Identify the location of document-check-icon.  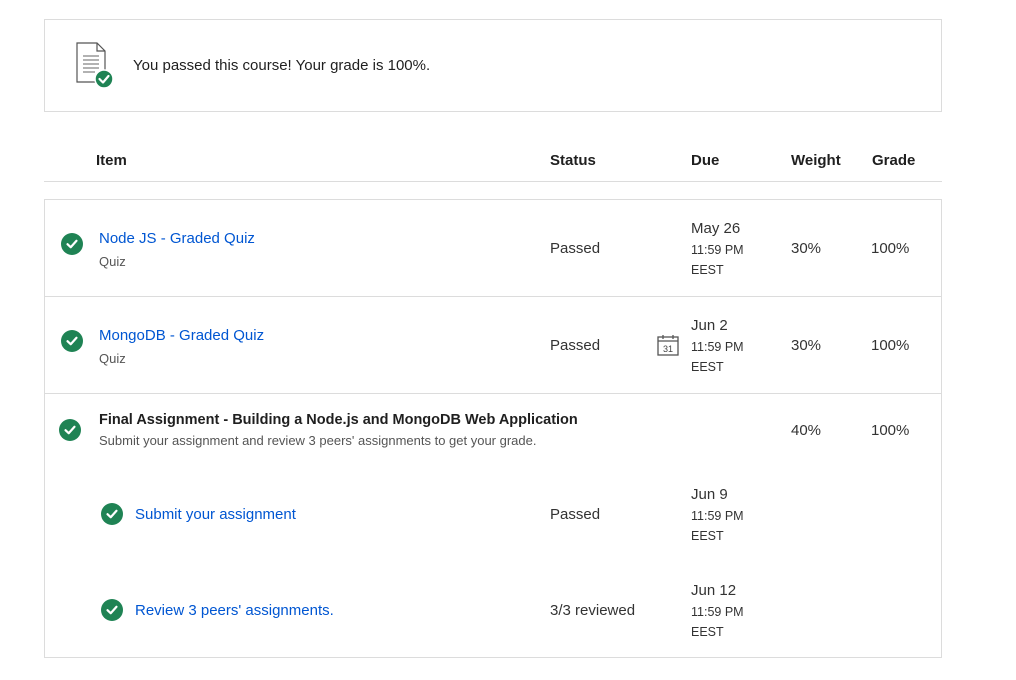
(95, 66).